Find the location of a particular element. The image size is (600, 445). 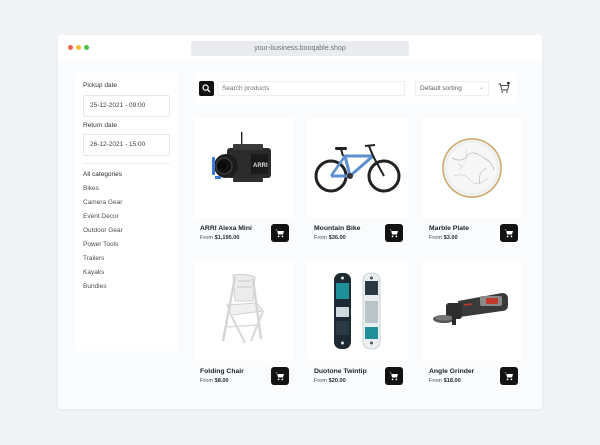

product-image: ARRI is located at coordinates (243, 168).